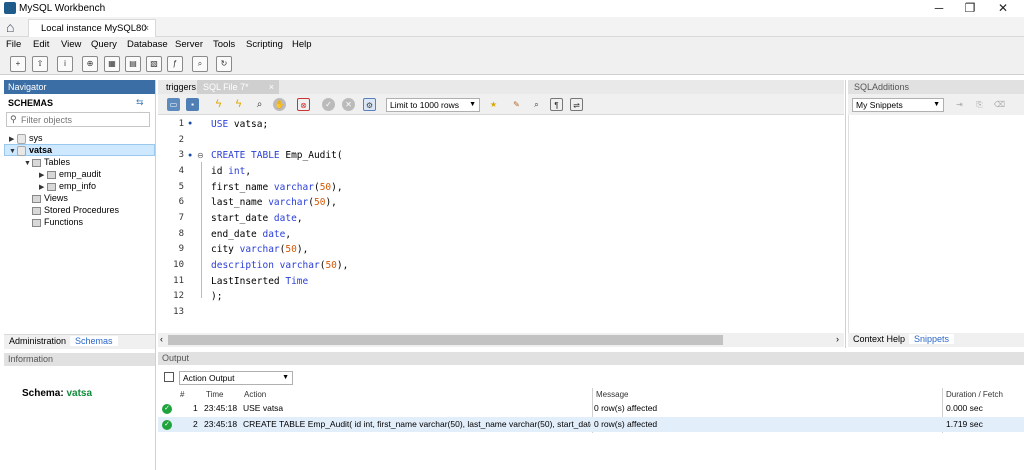 Image resolution: width=1024 pixels, height=470 pixels. I want to click on explain-icon: ⌕, so click(259, 104).